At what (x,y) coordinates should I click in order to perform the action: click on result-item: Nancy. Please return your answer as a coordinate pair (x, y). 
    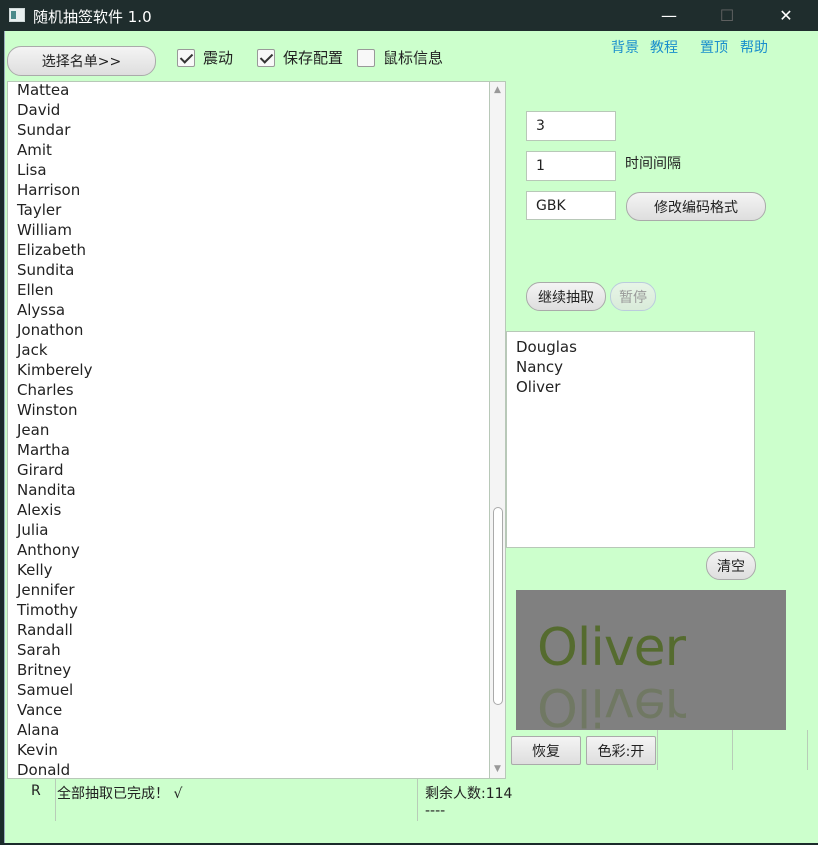
    Looking at the image, I should click on (630, 367).